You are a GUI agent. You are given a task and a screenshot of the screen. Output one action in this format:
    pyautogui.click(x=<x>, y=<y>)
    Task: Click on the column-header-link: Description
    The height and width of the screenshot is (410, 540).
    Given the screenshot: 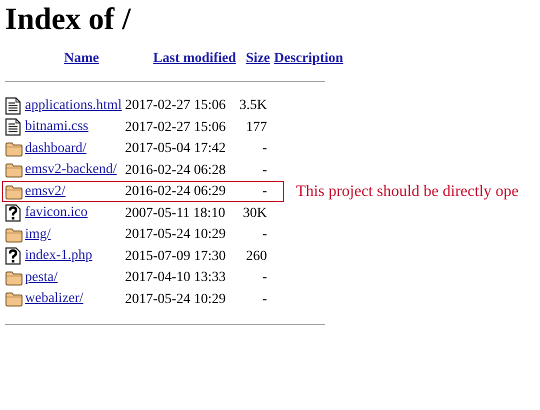 What is the action you would take?
    pyautogui.click(x=309, y=58)
    